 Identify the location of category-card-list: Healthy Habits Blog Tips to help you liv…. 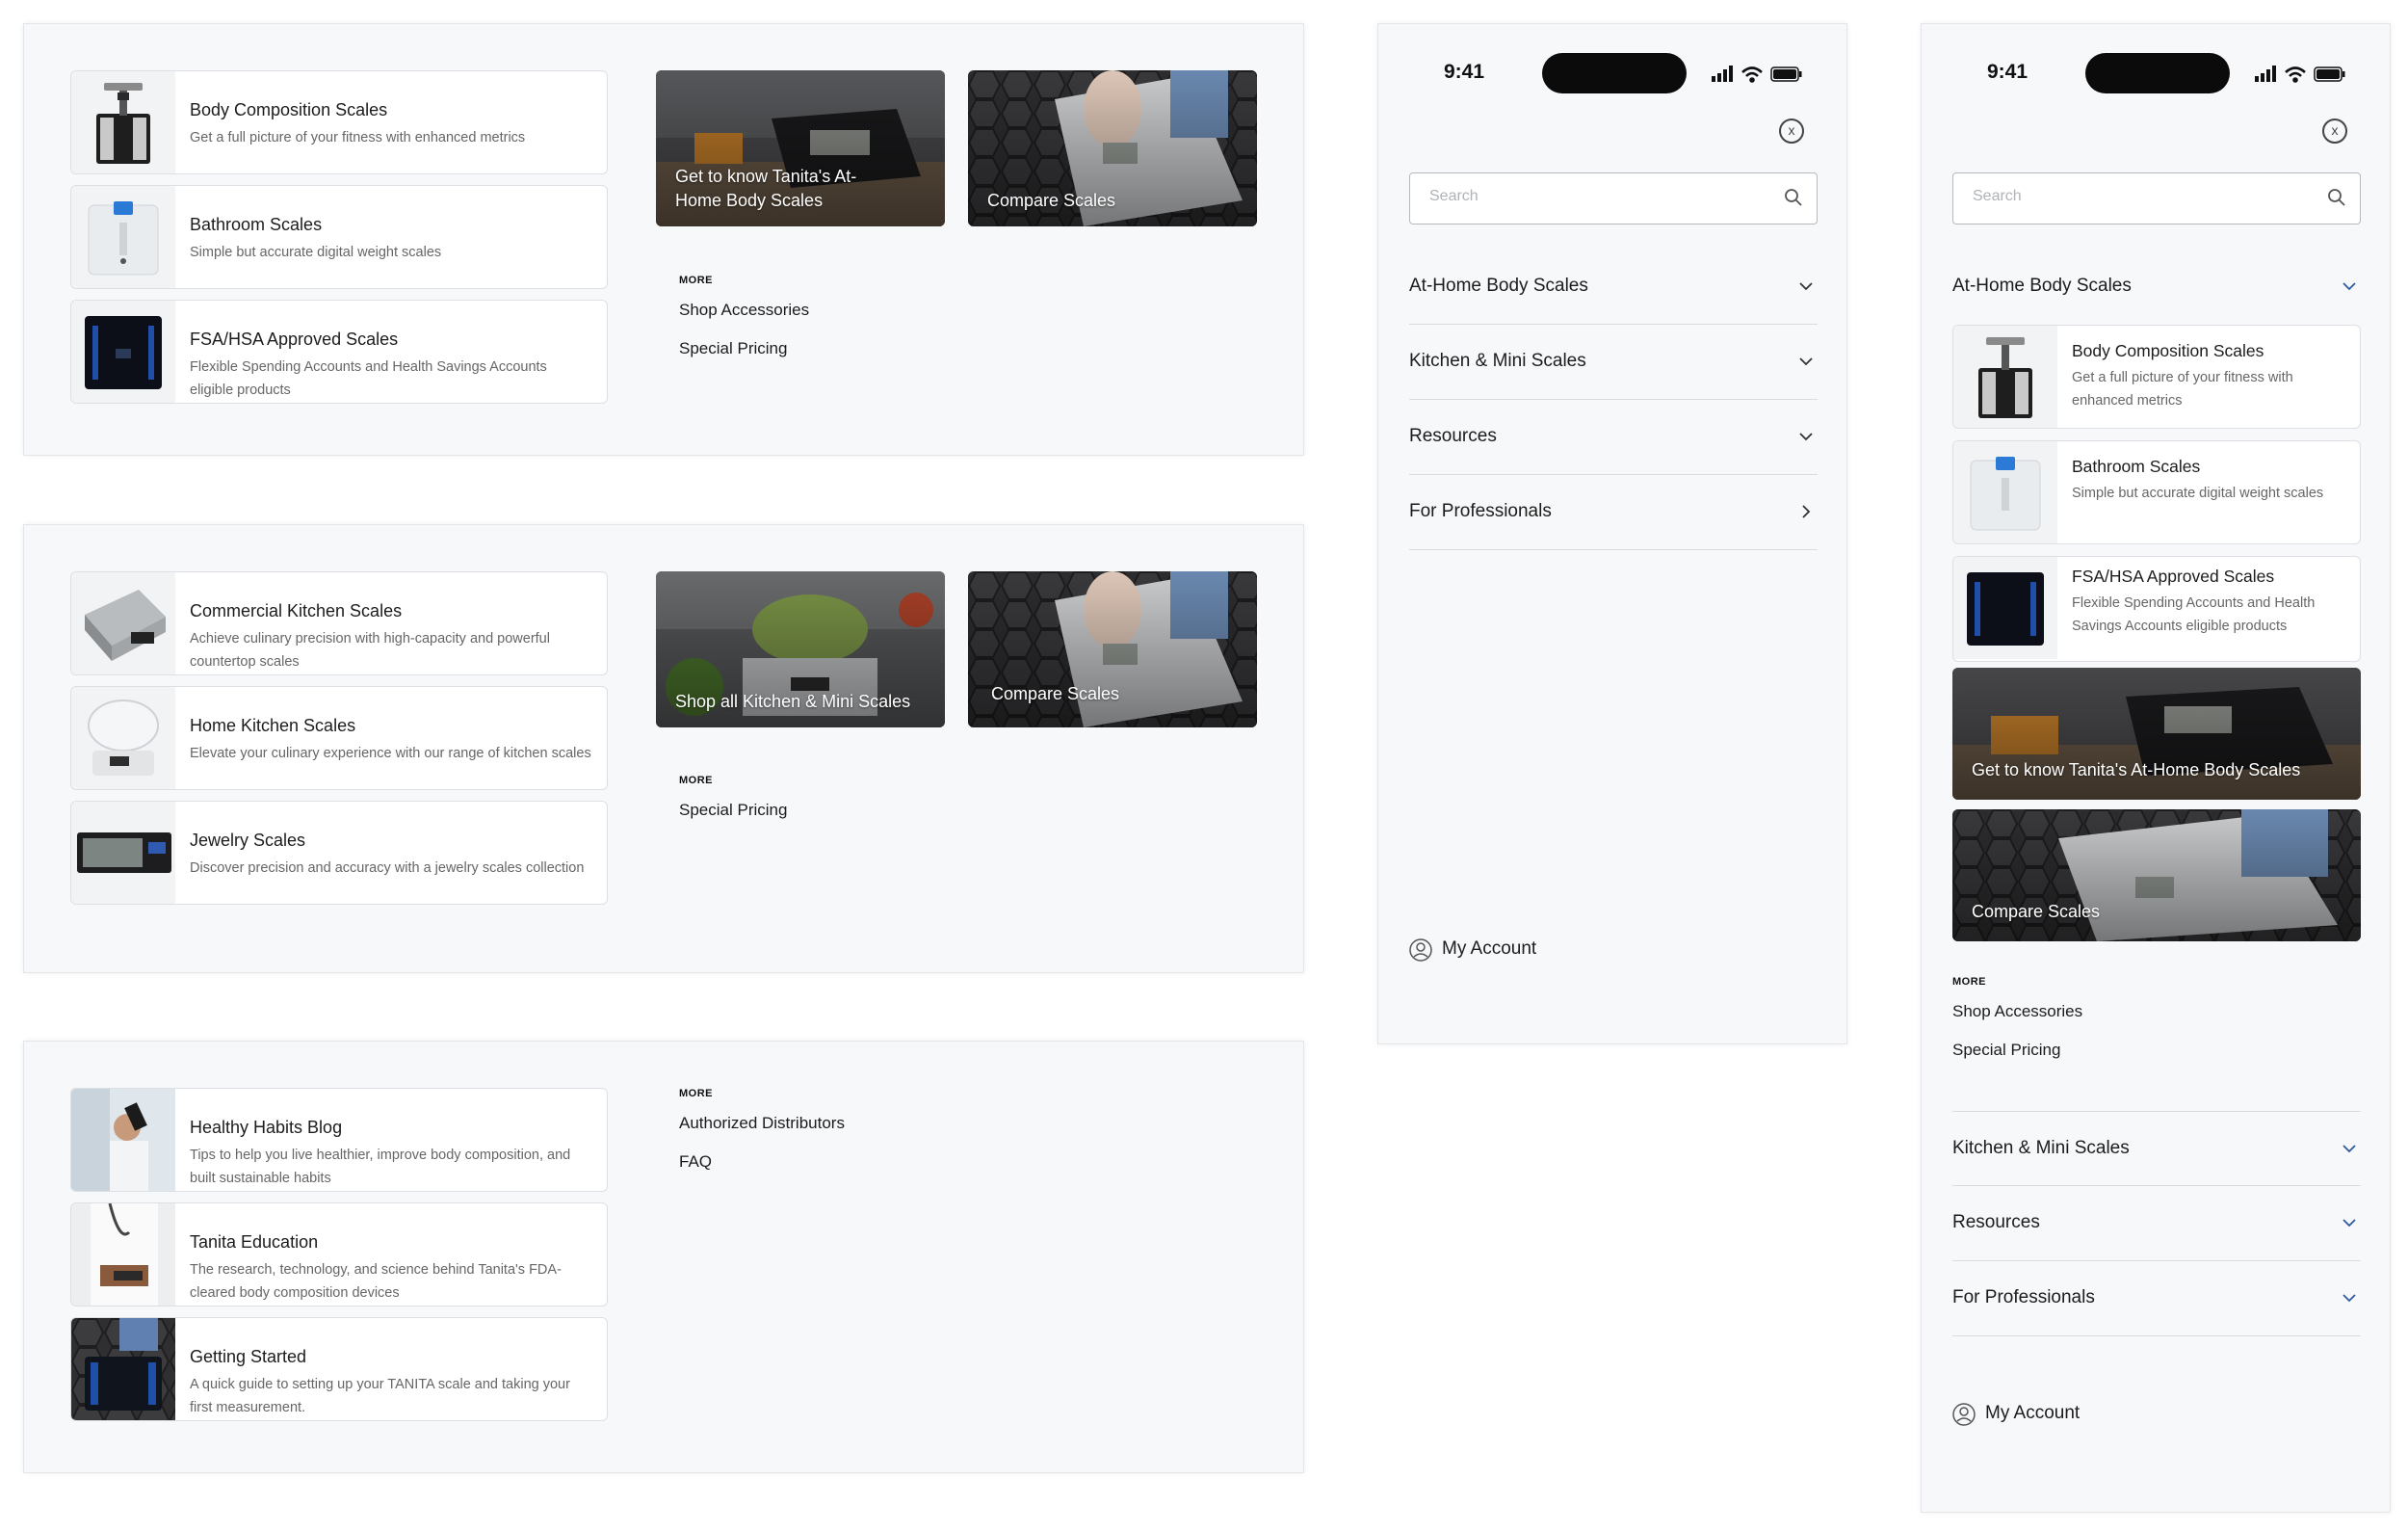
(339, 1260).